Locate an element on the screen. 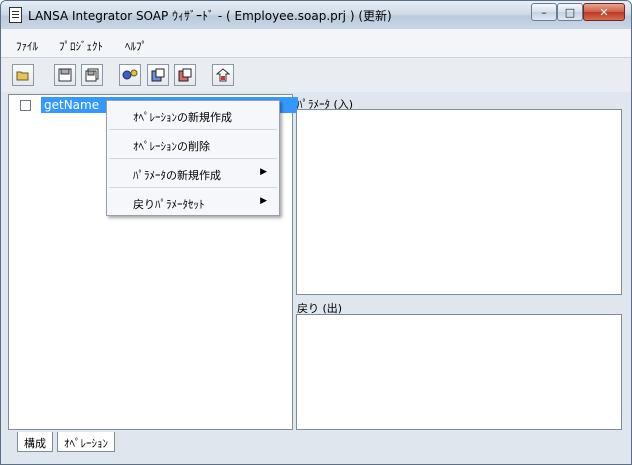 The image size is (632, 465). delete-operation-button is located at coordinates (185, 75).